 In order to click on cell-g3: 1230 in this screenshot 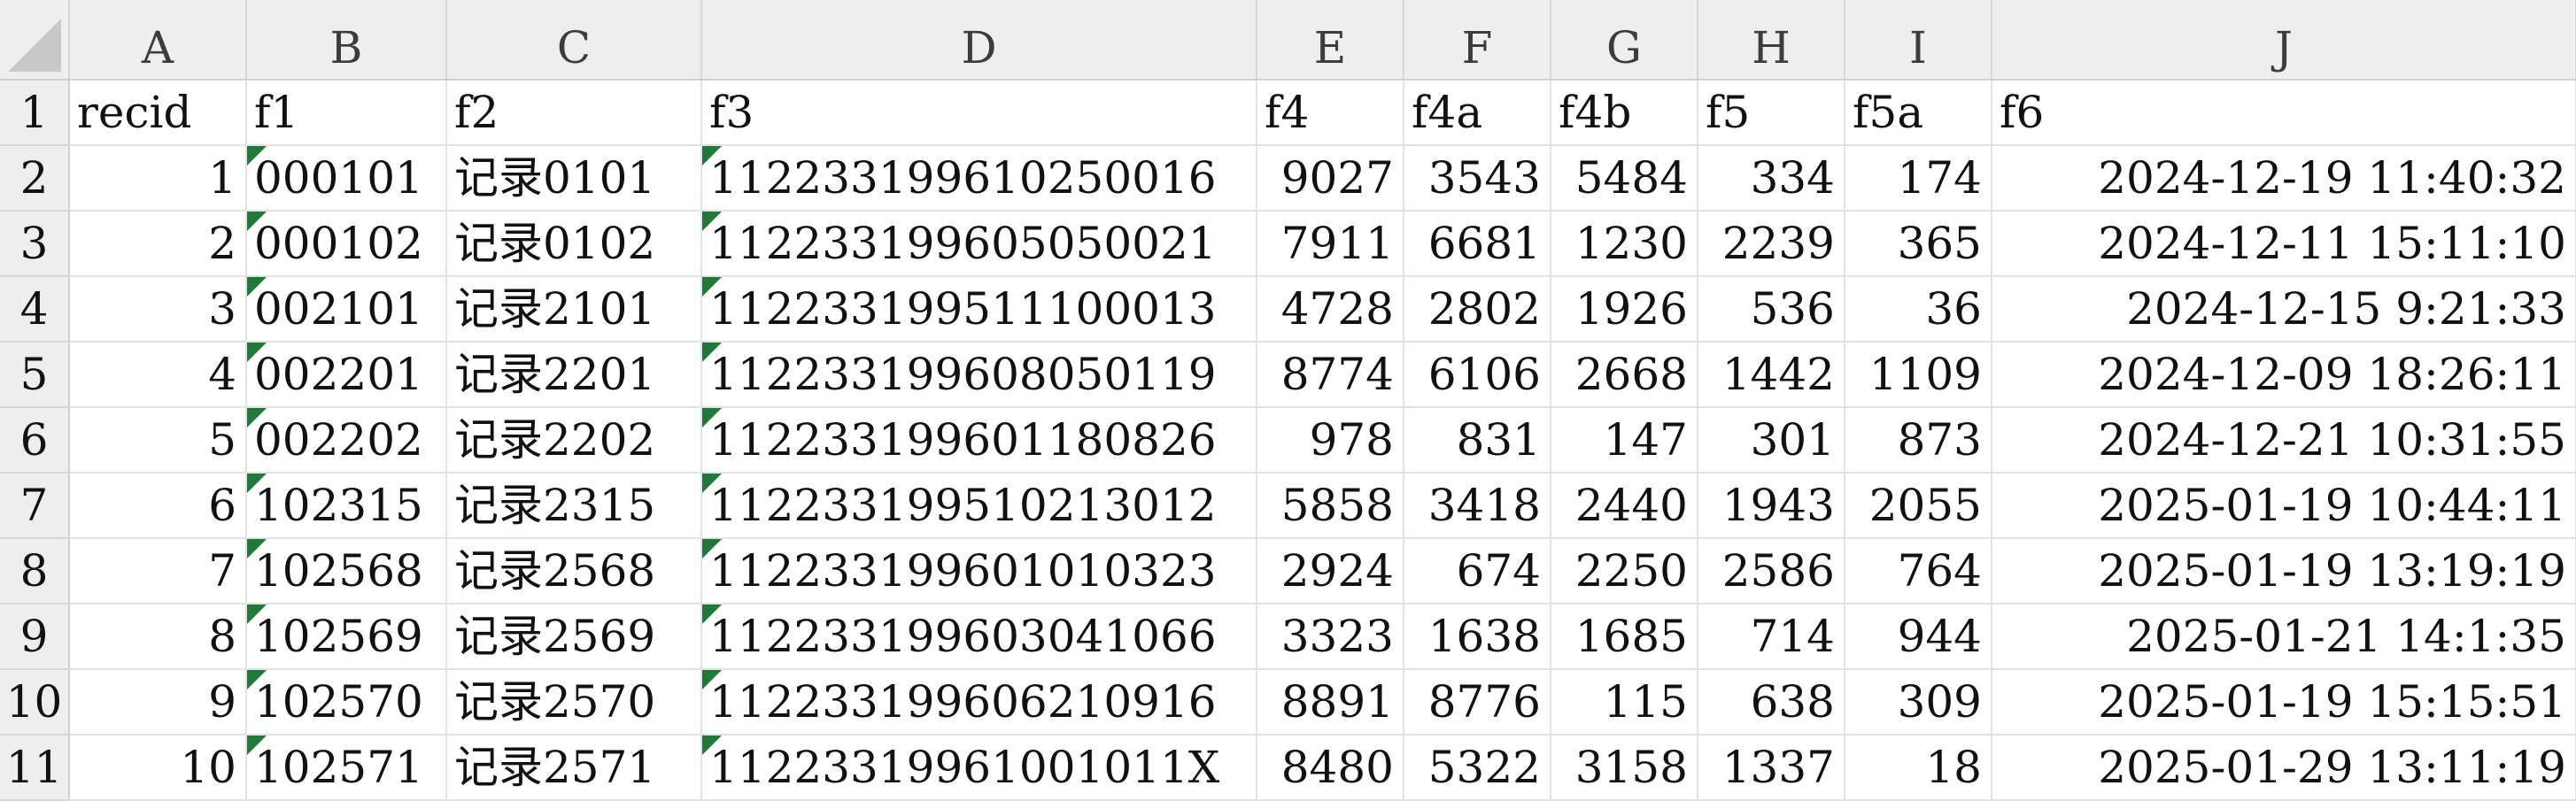, I will do `click(1624, 244)`.